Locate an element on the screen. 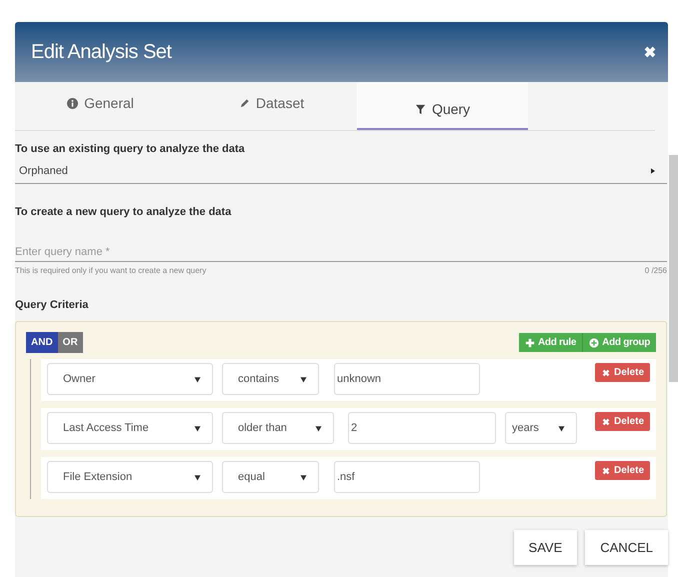 This screenshot has width=678, height=577. pencil-icon is located at coordinates (244, 103).